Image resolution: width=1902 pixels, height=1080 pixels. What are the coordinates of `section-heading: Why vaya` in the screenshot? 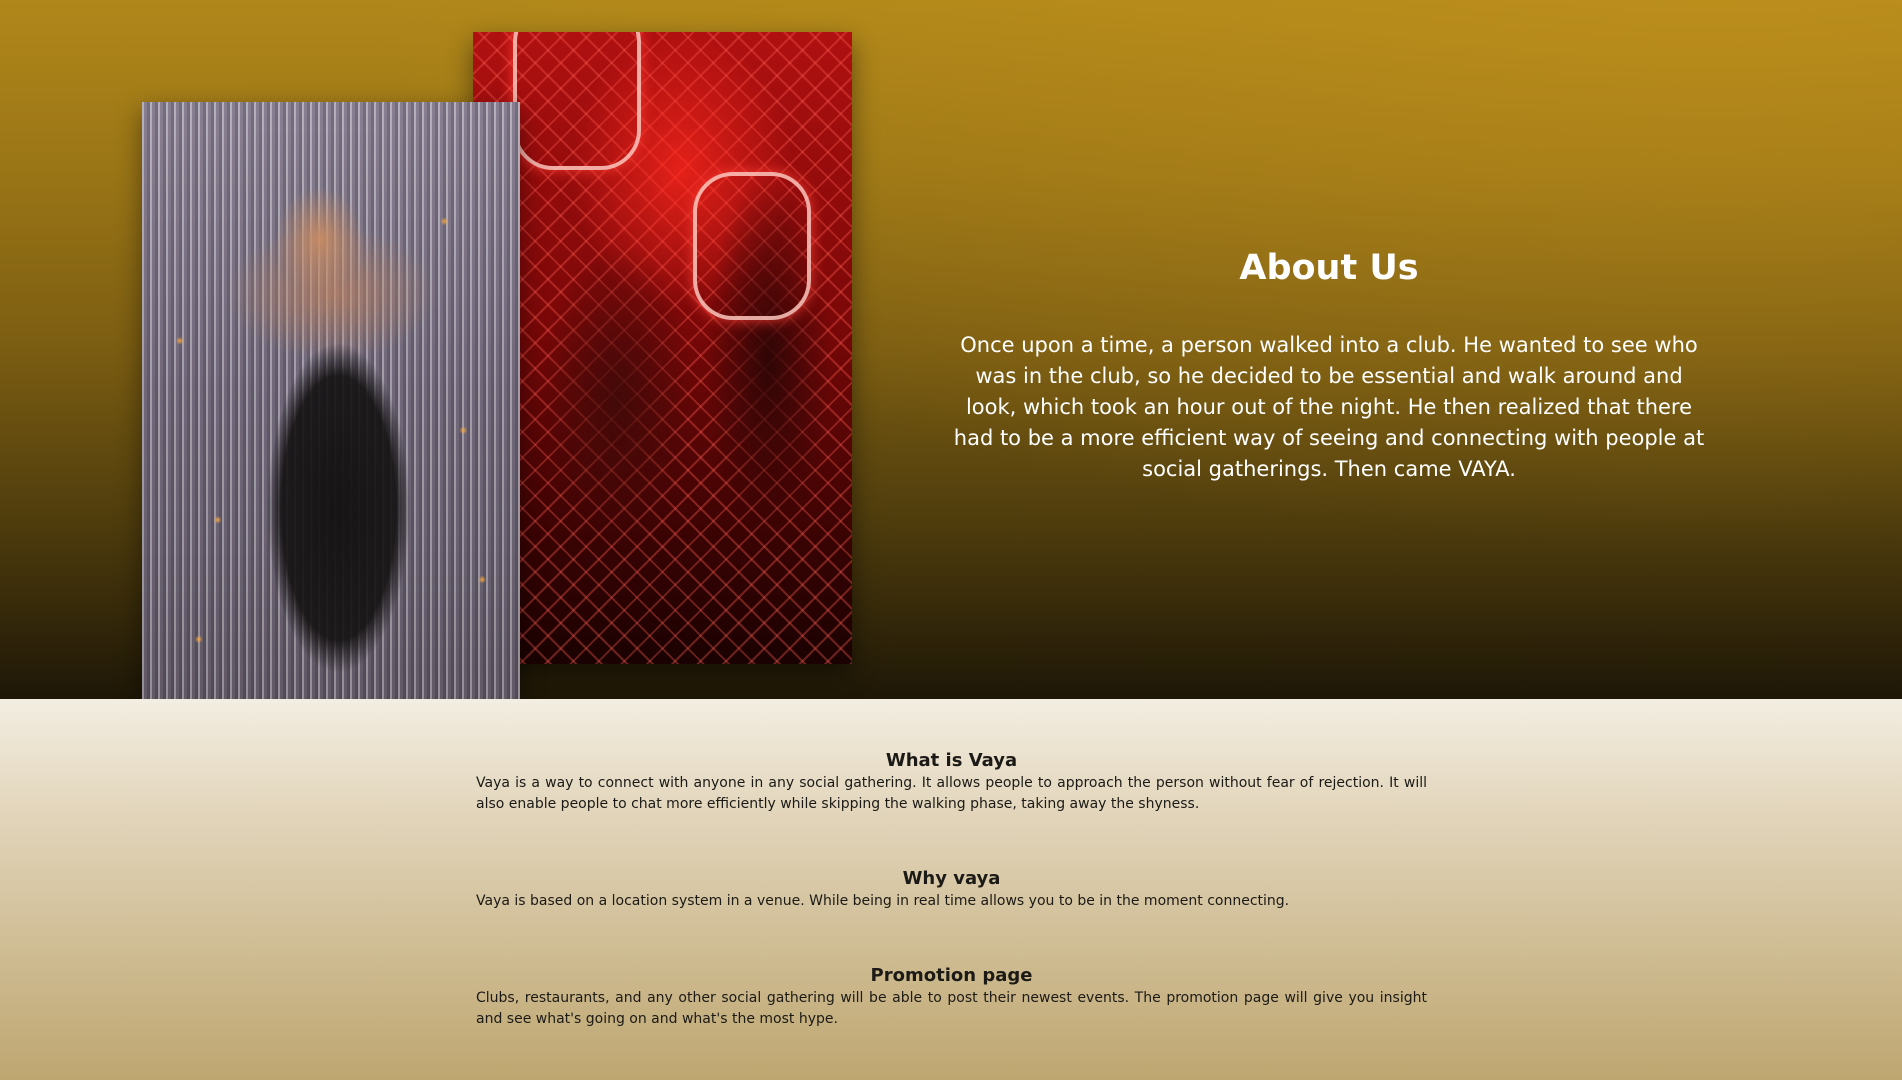 It's located at (951, 878).